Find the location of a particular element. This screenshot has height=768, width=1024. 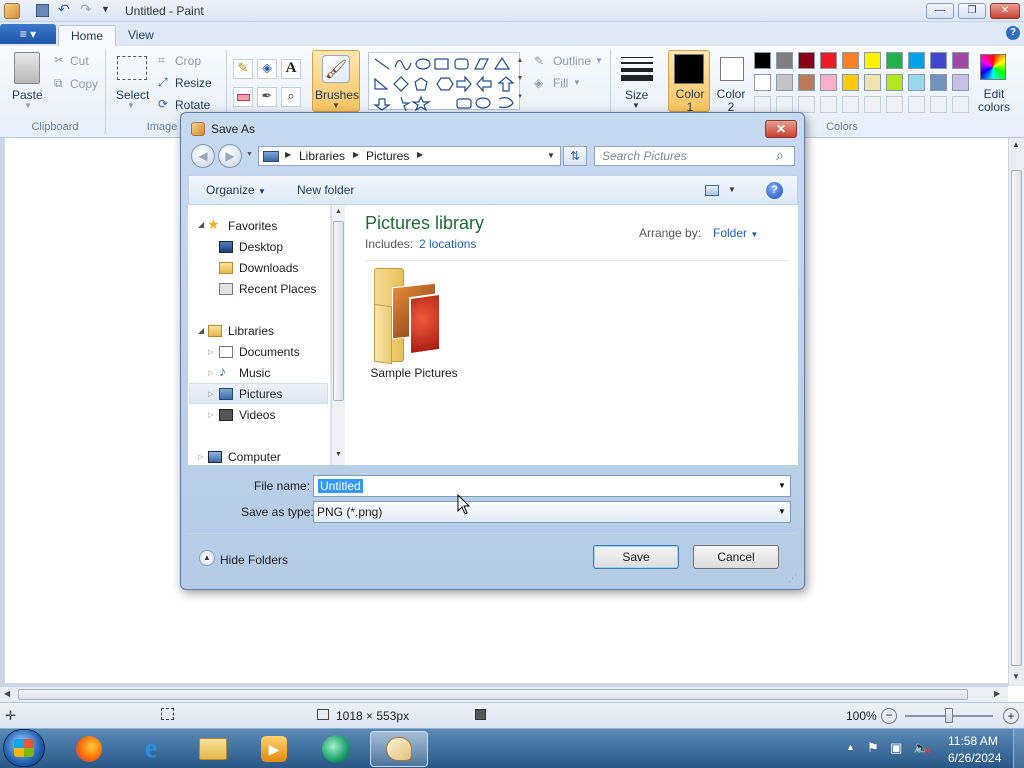

save-as-type-dropdown-icon: ▼ is located at coordinates (782, 511).